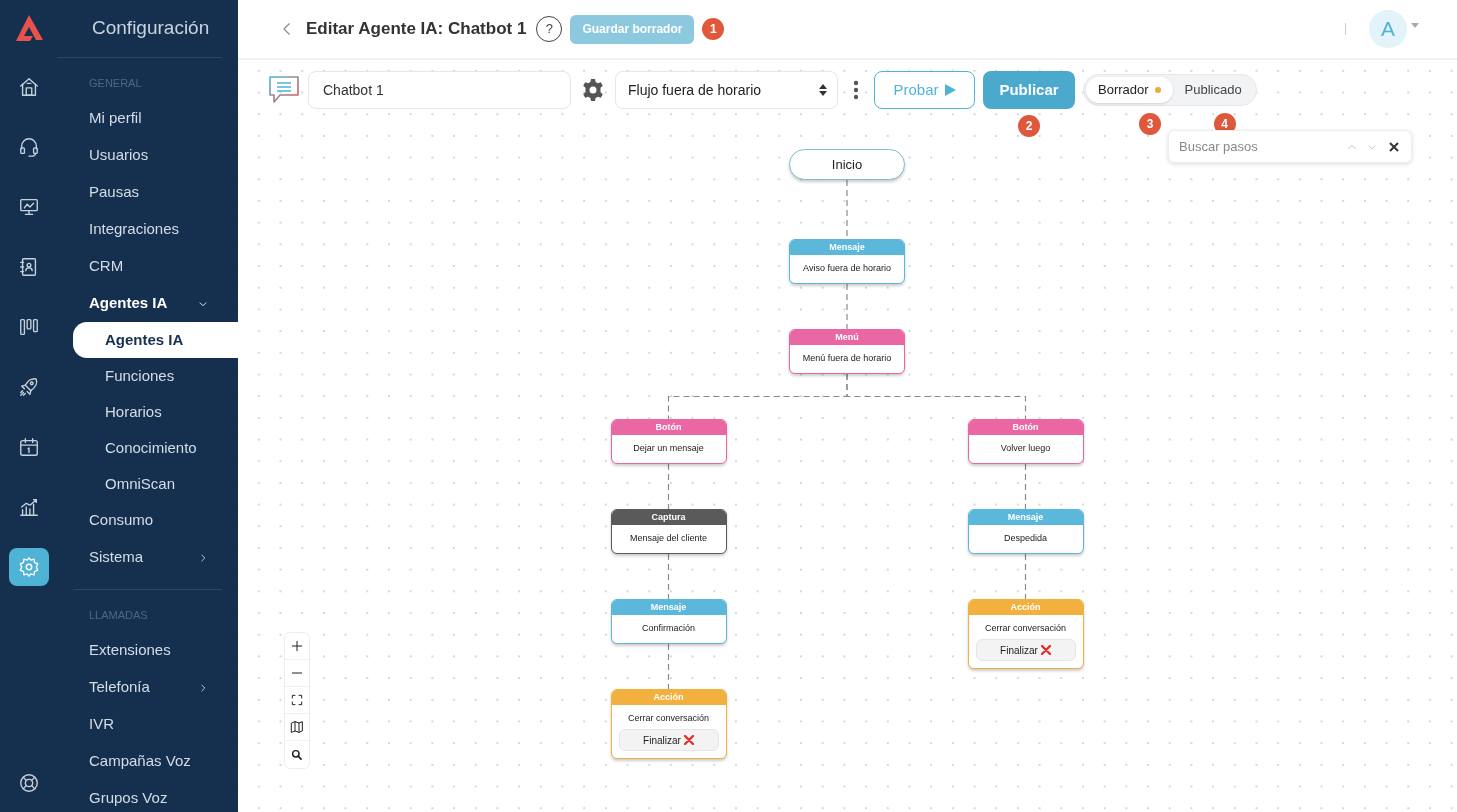 This screenshot has width=1457, height=812. Describe the element at coordinates (726, 90) in the screenshot. I see `flow-select: Flujo fuera de horario` at that location.